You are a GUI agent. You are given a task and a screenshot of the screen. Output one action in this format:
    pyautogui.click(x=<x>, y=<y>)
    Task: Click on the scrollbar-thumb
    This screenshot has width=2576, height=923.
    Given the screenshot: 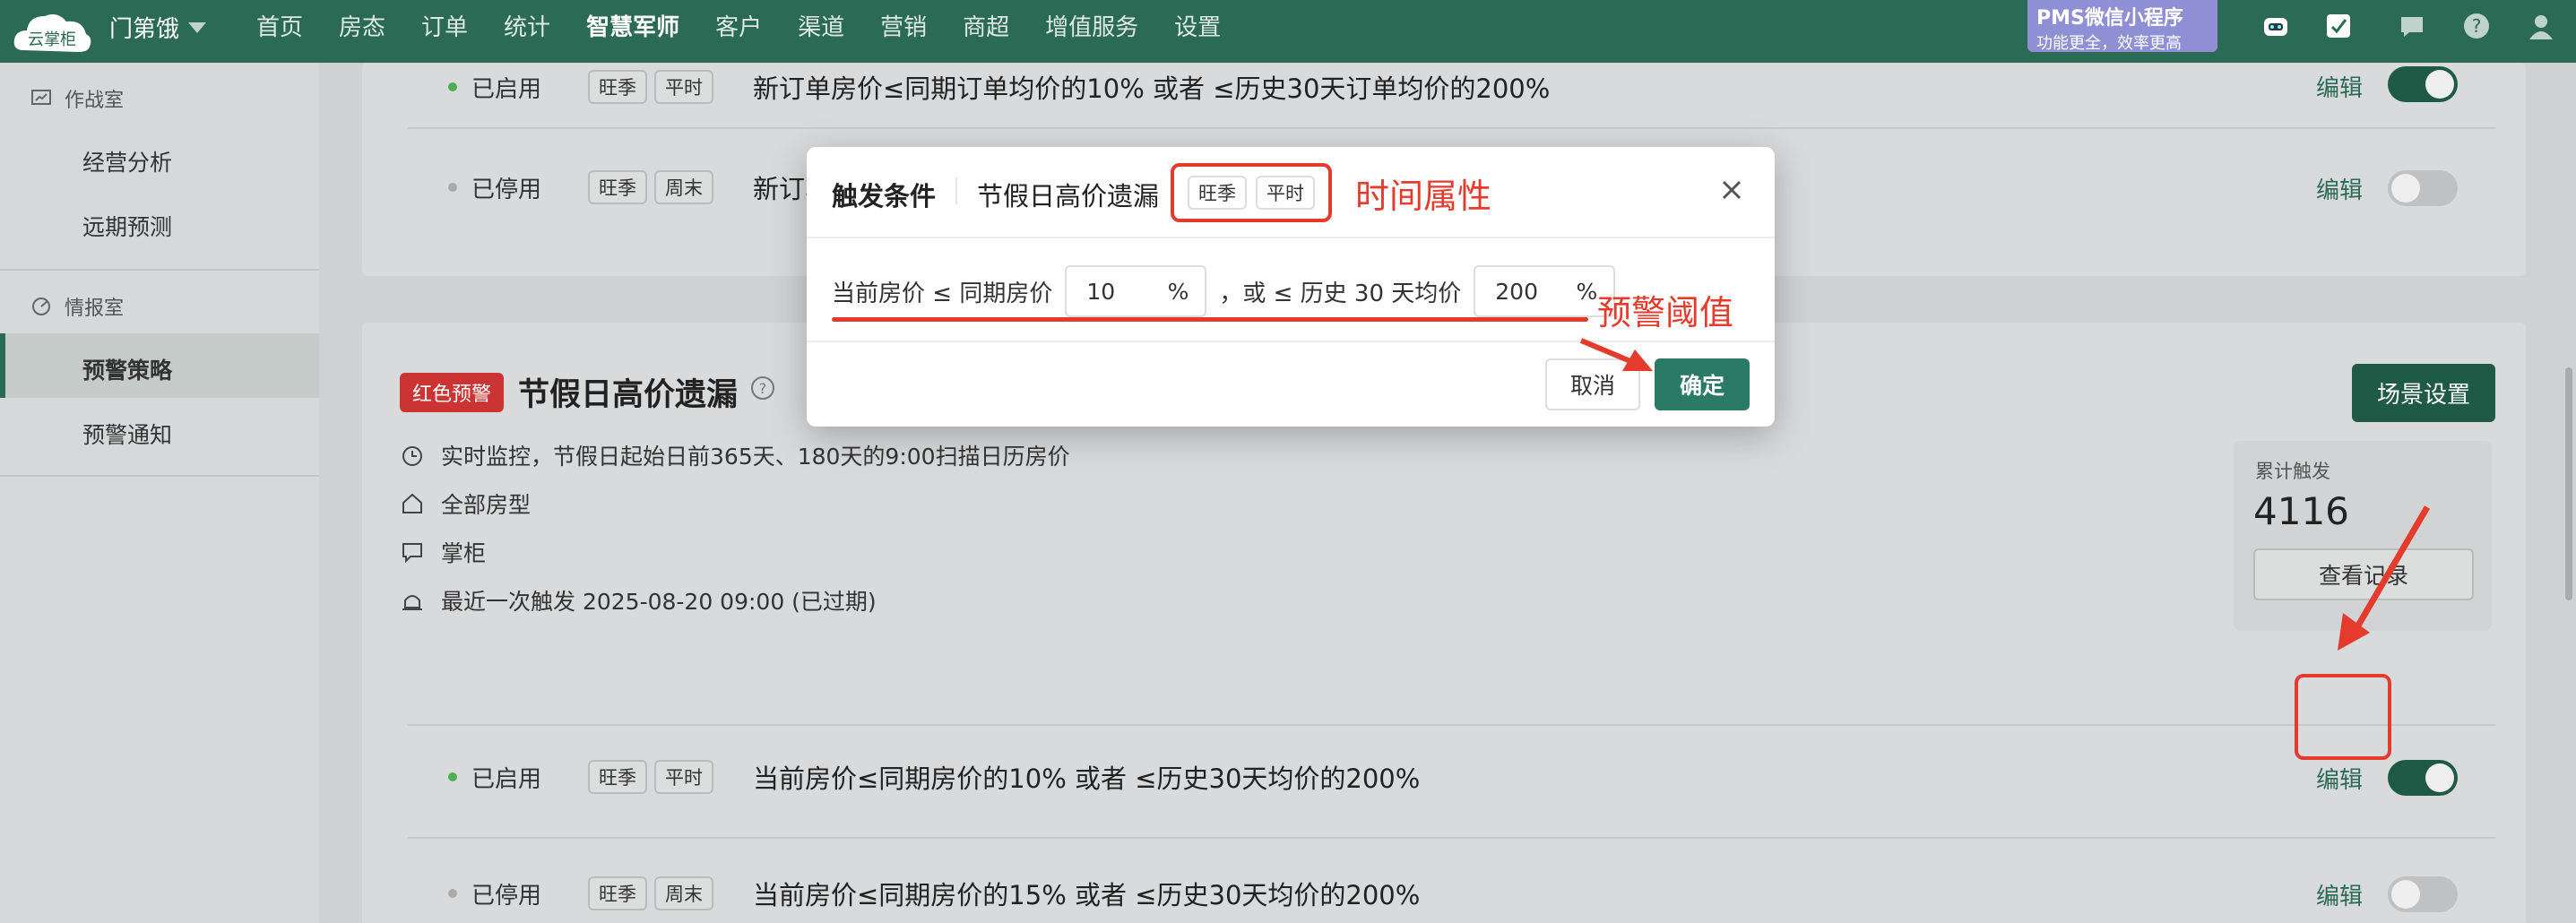 What is the action you would take?
    pyautogui.click(x=2568, y=483)
    